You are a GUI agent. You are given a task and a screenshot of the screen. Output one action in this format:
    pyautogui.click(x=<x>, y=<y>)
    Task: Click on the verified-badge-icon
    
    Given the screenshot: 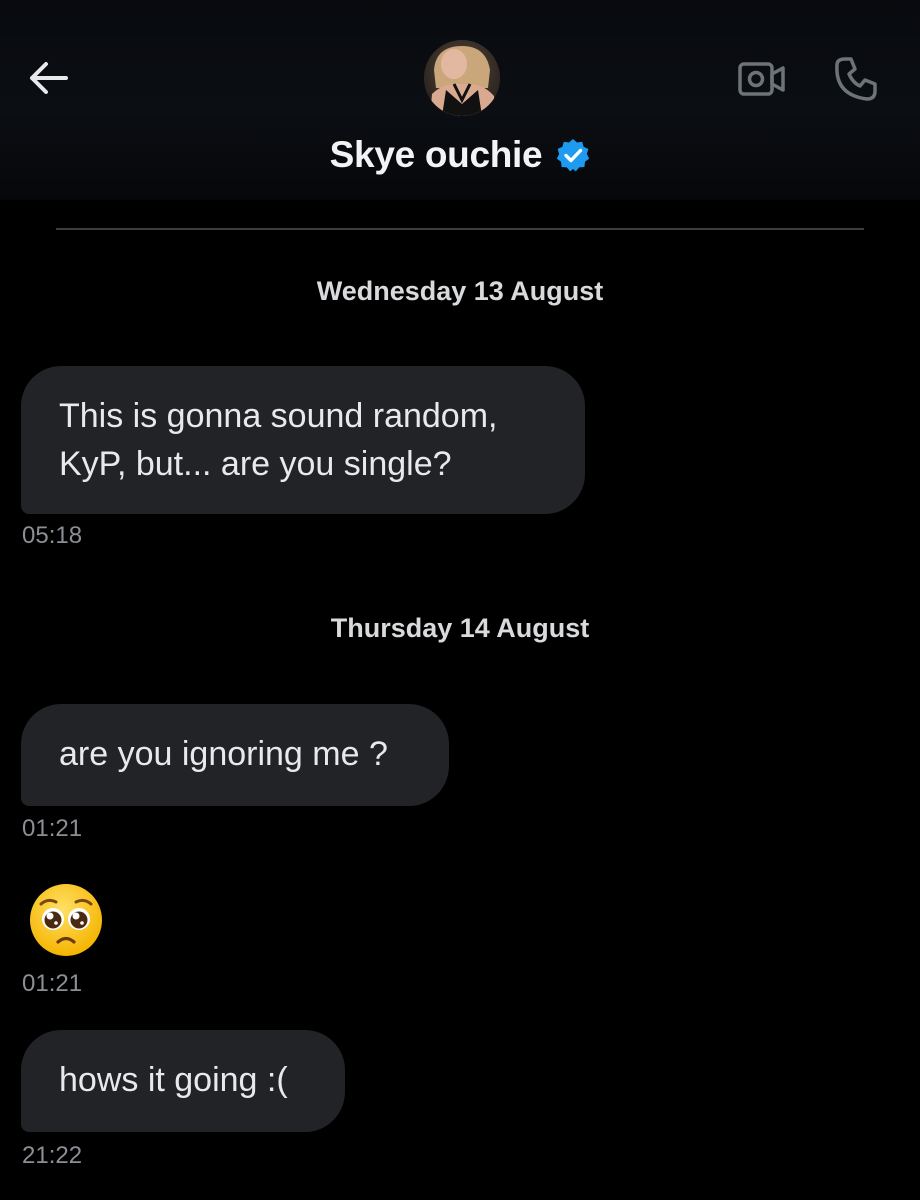 What is the action you would take?
    pyautogui.click(x=573, y=155)
    